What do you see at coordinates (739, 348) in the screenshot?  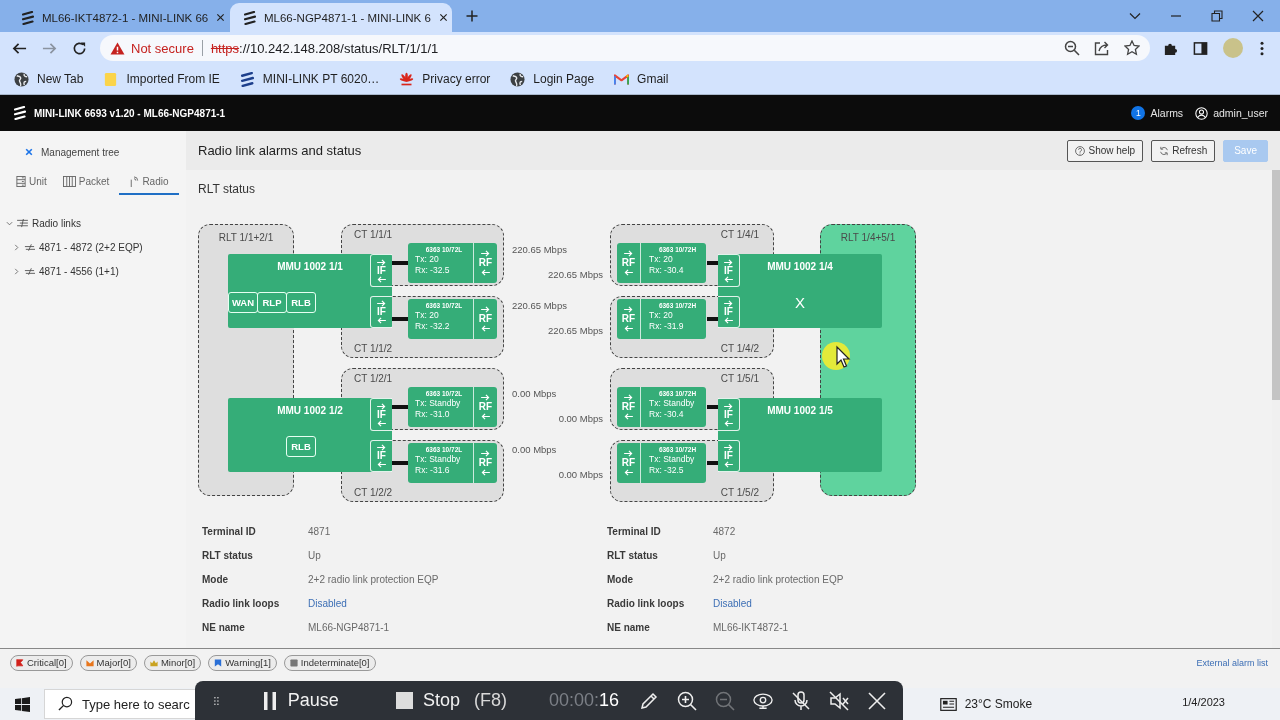 I see `carrier-label: CT 1/4/2` at bounding box center [739, 348].